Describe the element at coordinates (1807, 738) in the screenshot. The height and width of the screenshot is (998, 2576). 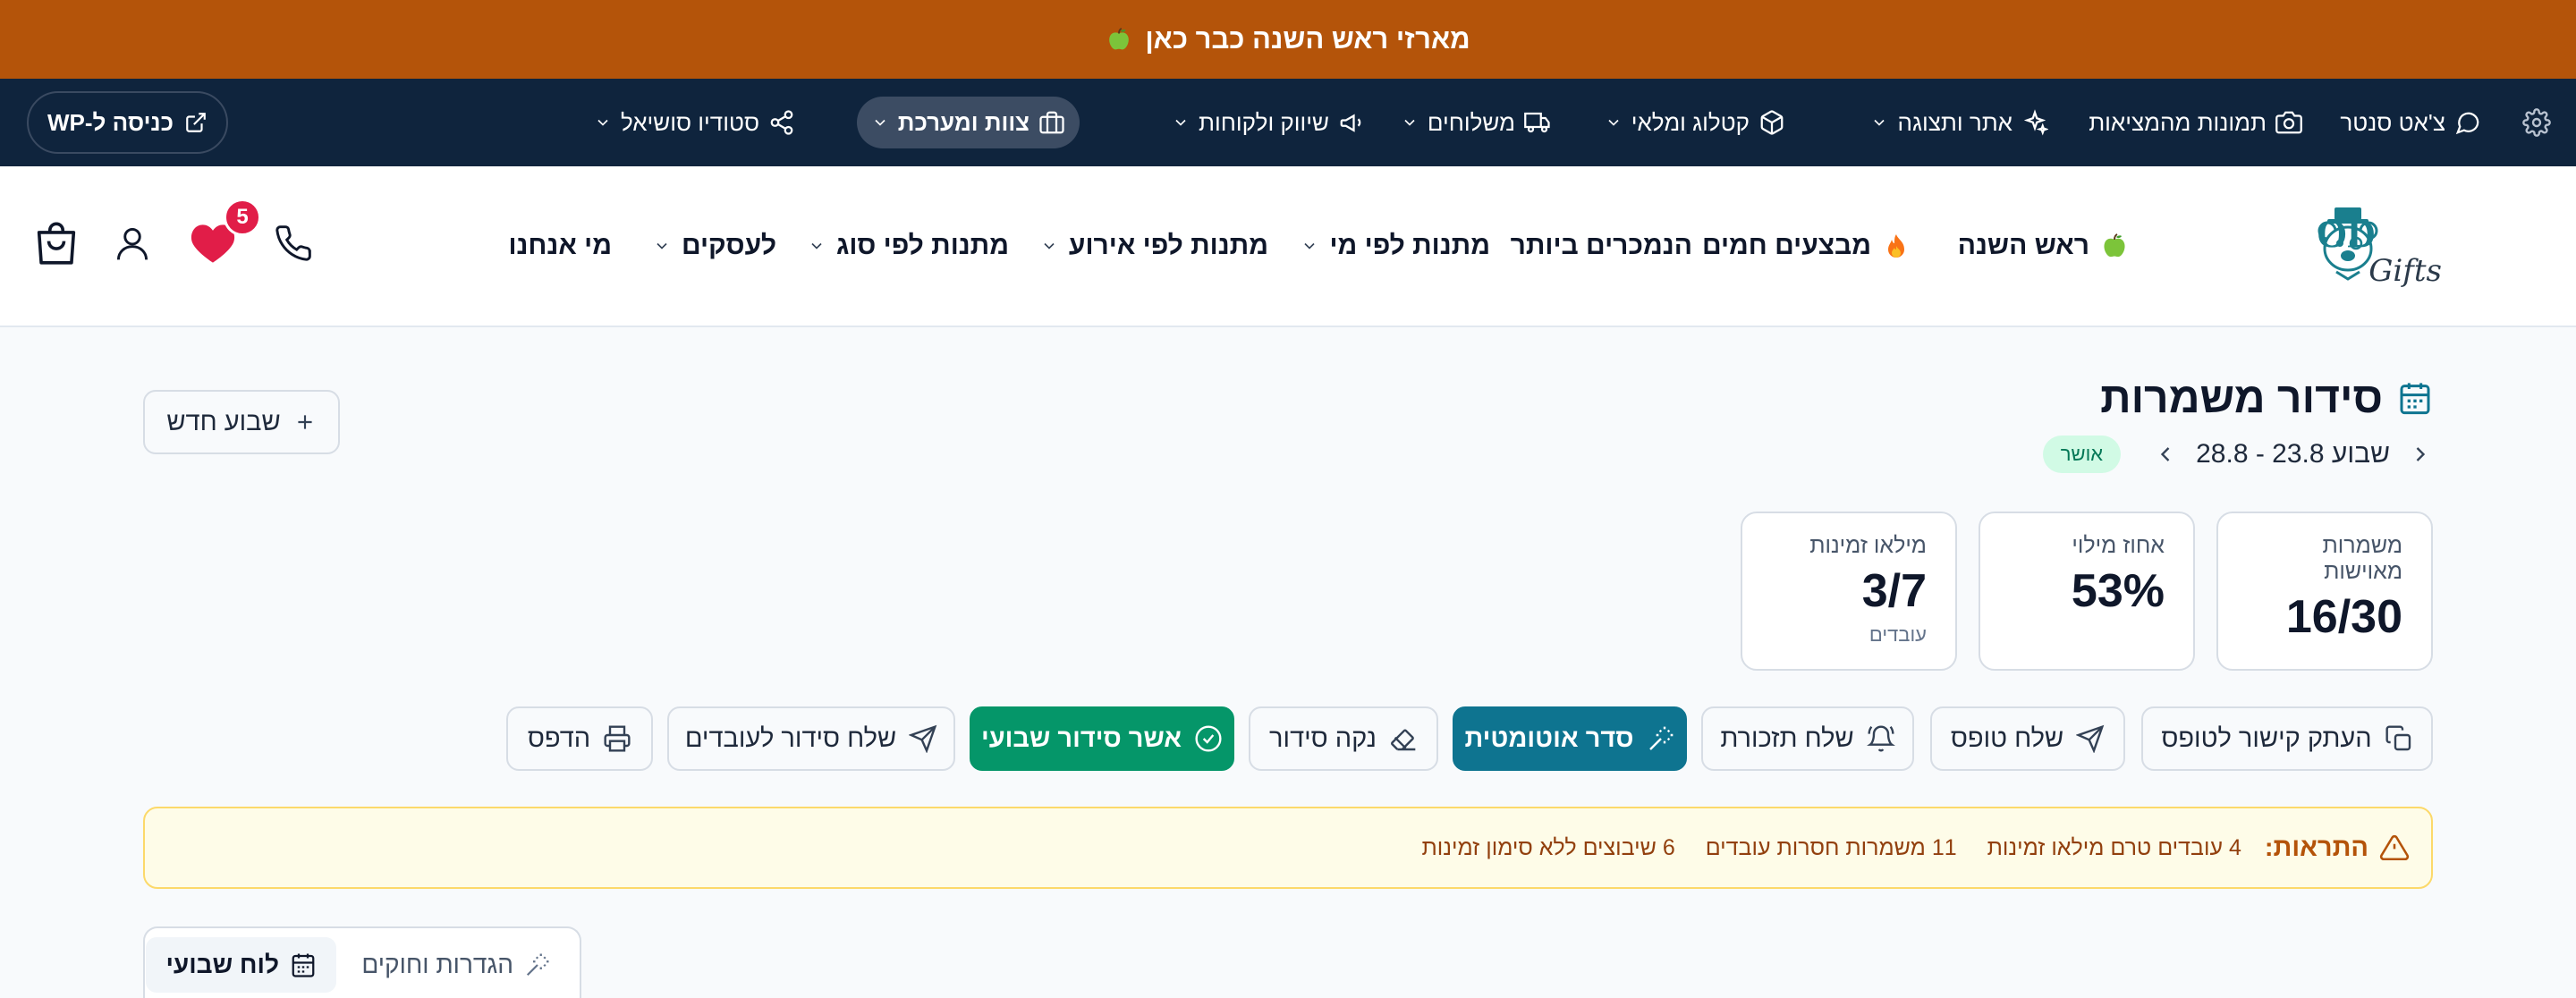
I see `send-reminder-button: שלח תזכורת` at that location.